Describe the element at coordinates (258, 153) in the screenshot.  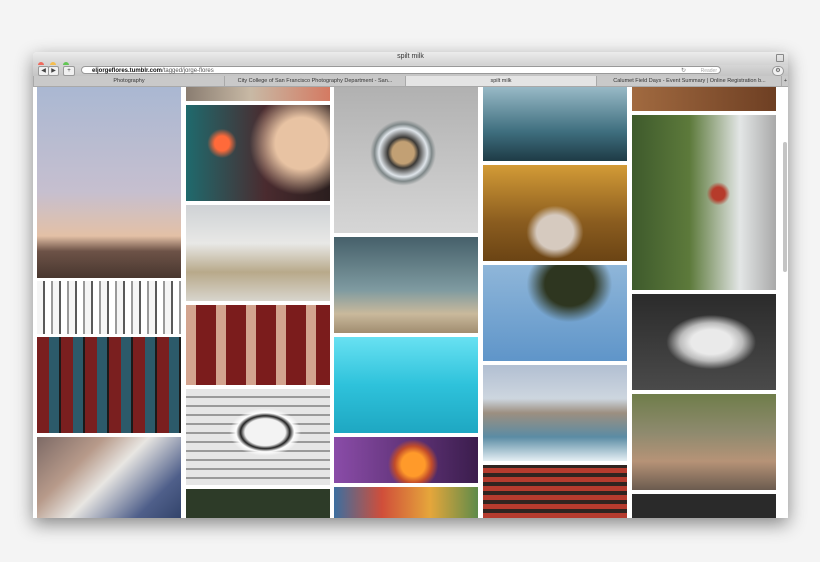
I see `photo-woman-bokeh` at that location.